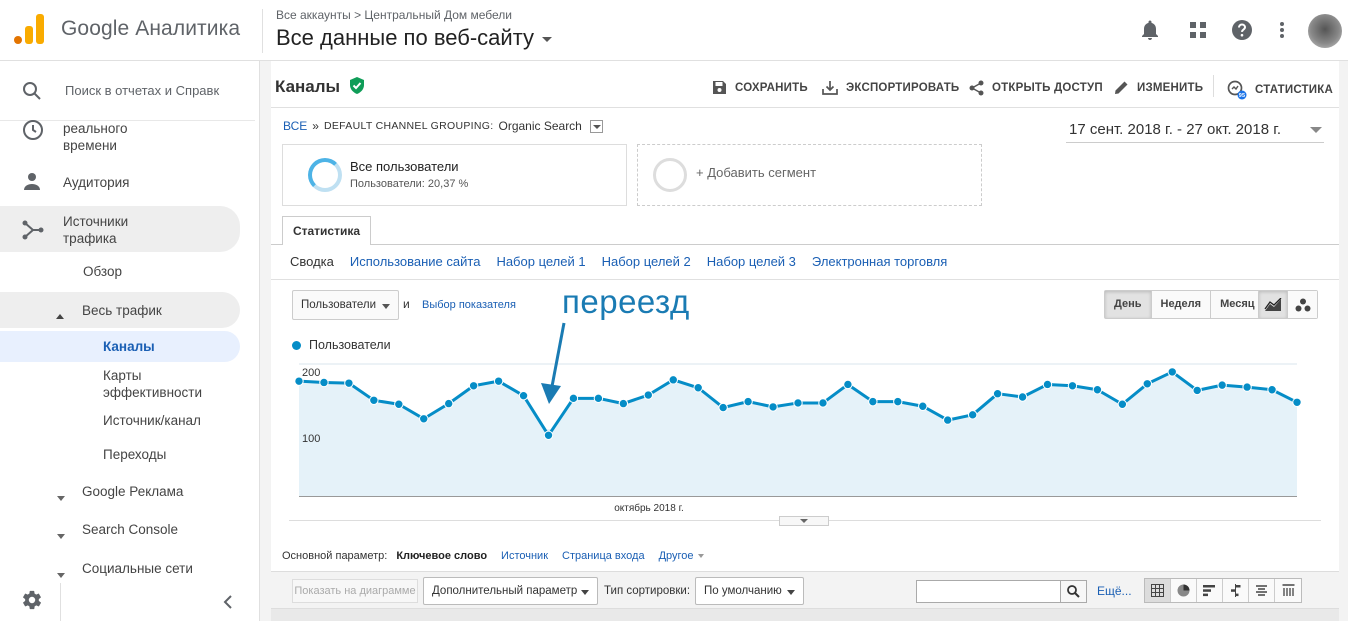 The height and width of the screenshot is (621, 1348). What do you see at coordinates (454, 175) in the screenshot?
I see `segment-all-users: Все пользователи Пользователи: 20,37 %` at bounding box center [454, 175].